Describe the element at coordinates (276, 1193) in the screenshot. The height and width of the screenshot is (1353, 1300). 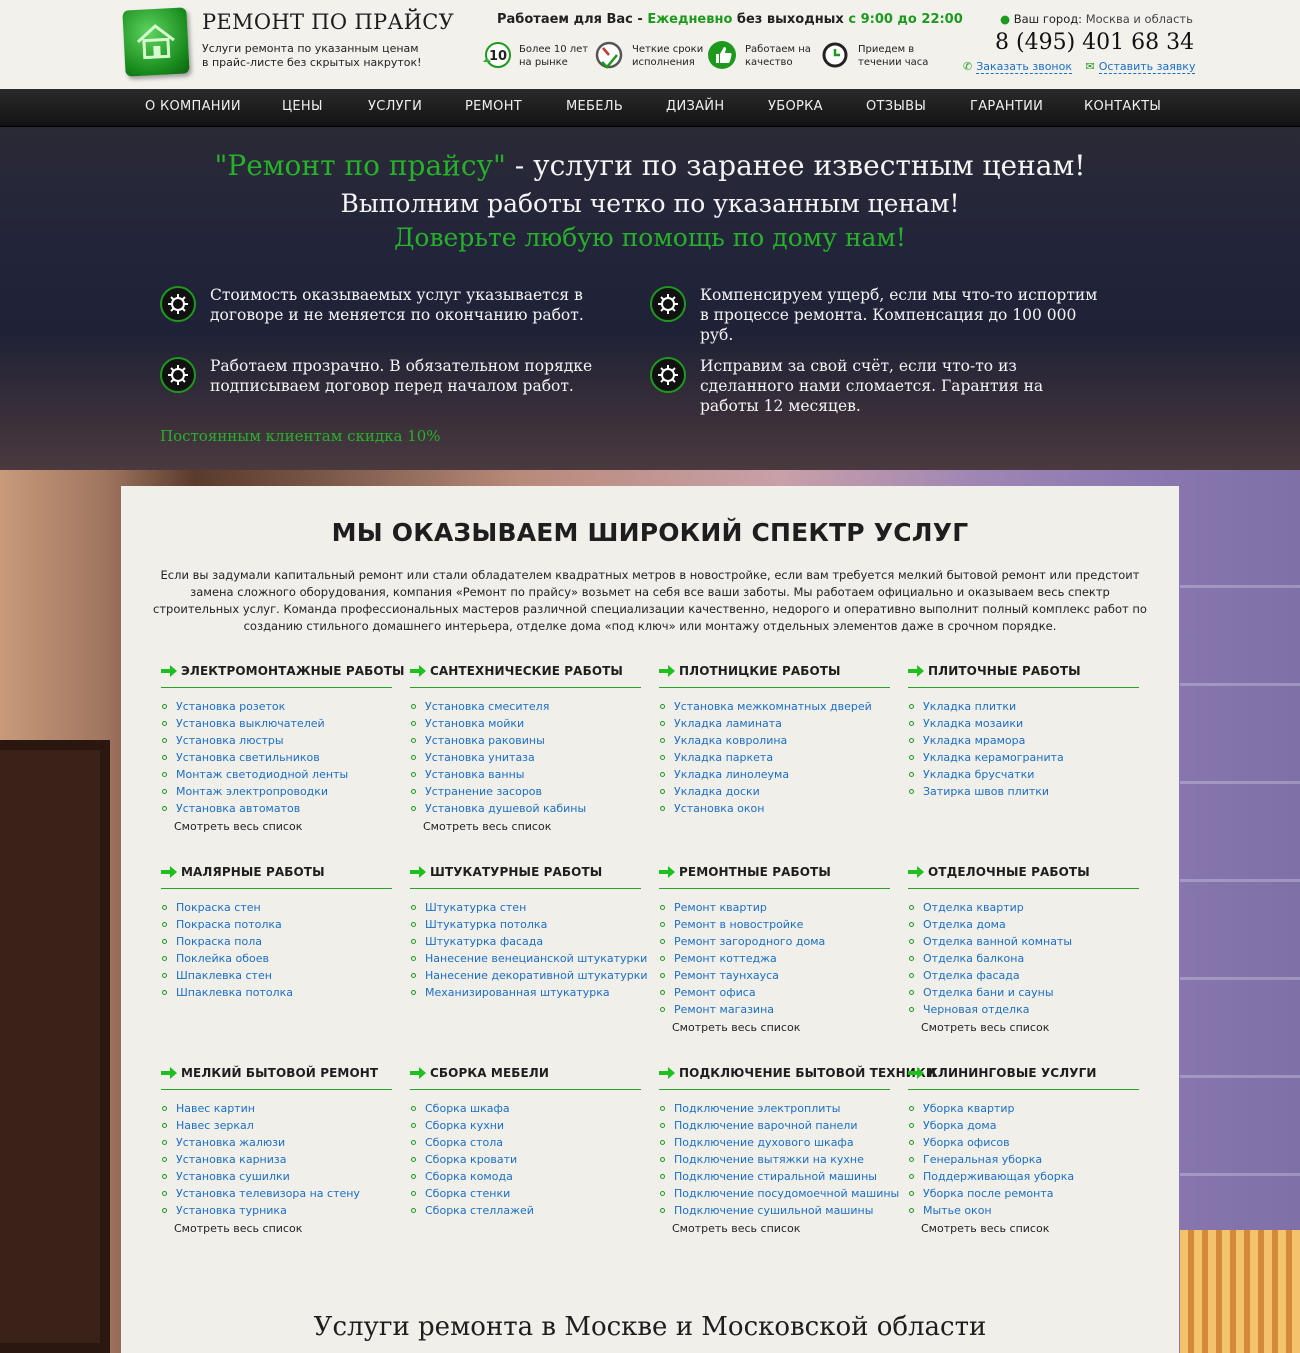
I see `service-link: Установка телевизора на стену` at that location.